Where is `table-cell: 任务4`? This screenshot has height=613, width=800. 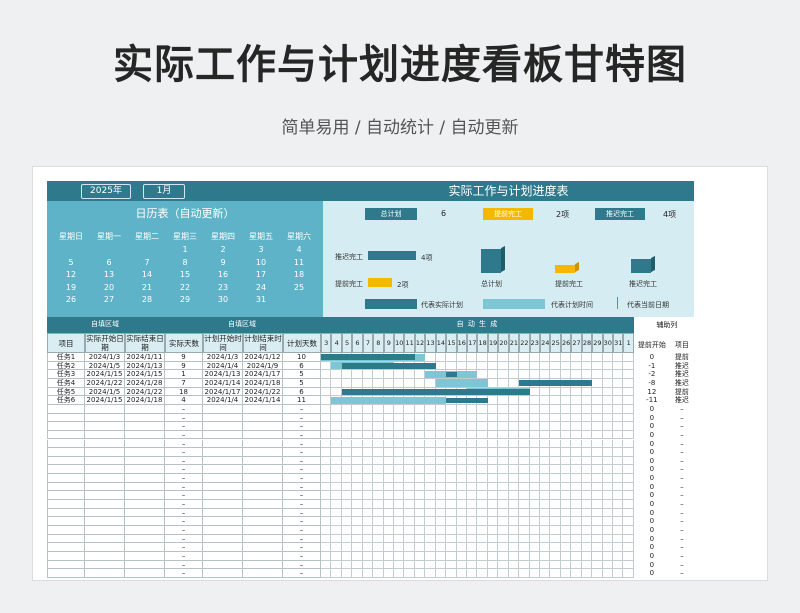 table-cell: 任务4 is located at coordinates (66, 383).